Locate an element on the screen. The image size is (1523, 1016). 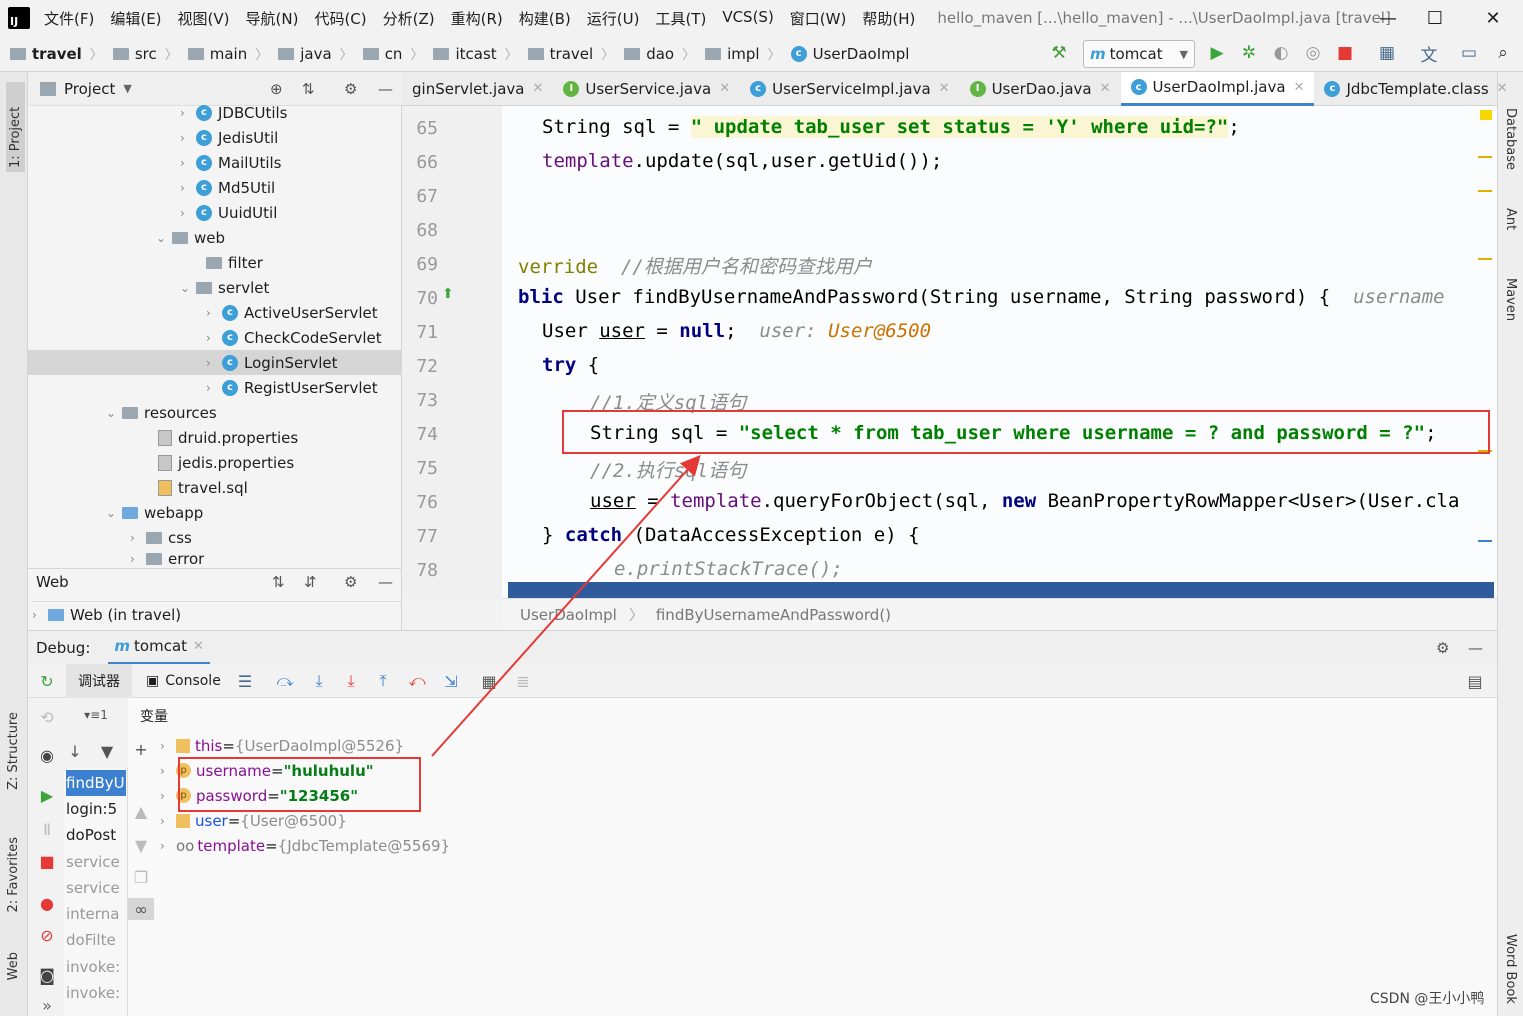
frame-item: doFilte is located at coordinates (96, 940).